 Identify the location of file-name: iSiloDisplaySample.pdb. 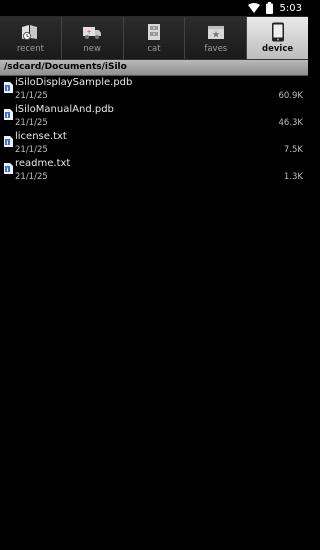
(74, 82).